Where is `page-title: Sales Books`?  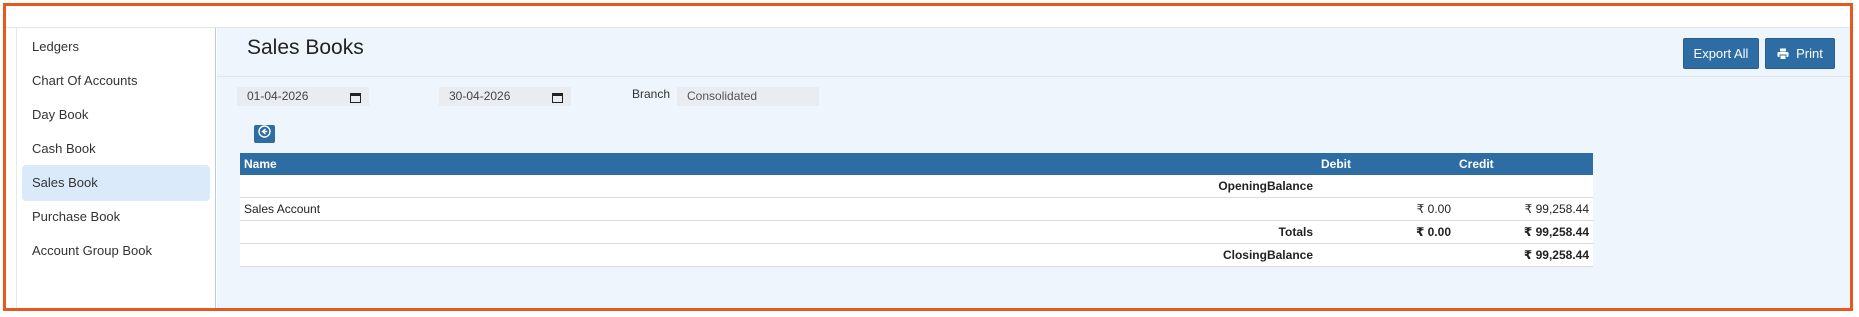
page-title: Sales Books is located at coordinates (305, 47).